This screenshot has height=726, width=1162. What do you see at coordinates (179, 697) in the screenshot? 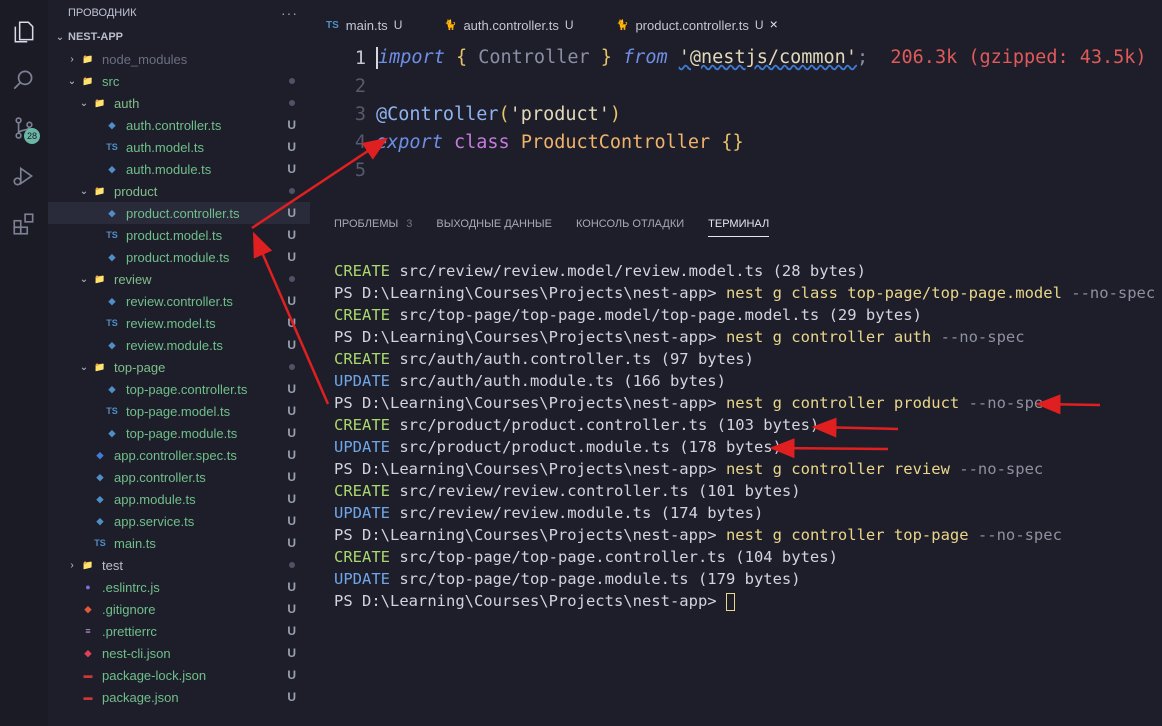
I see `tree-file: ▬ package.json U` at bounding box center [179, 697].